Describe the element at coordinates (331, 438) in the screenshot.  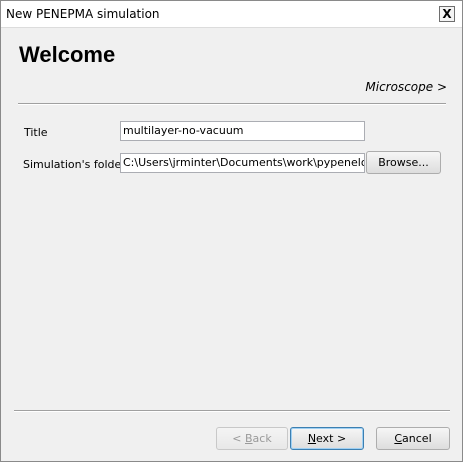
I see `next-rest: ext >` at that location.